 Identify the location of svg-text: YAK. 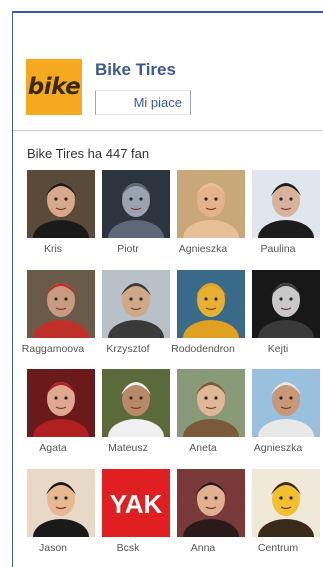
(136, 504).